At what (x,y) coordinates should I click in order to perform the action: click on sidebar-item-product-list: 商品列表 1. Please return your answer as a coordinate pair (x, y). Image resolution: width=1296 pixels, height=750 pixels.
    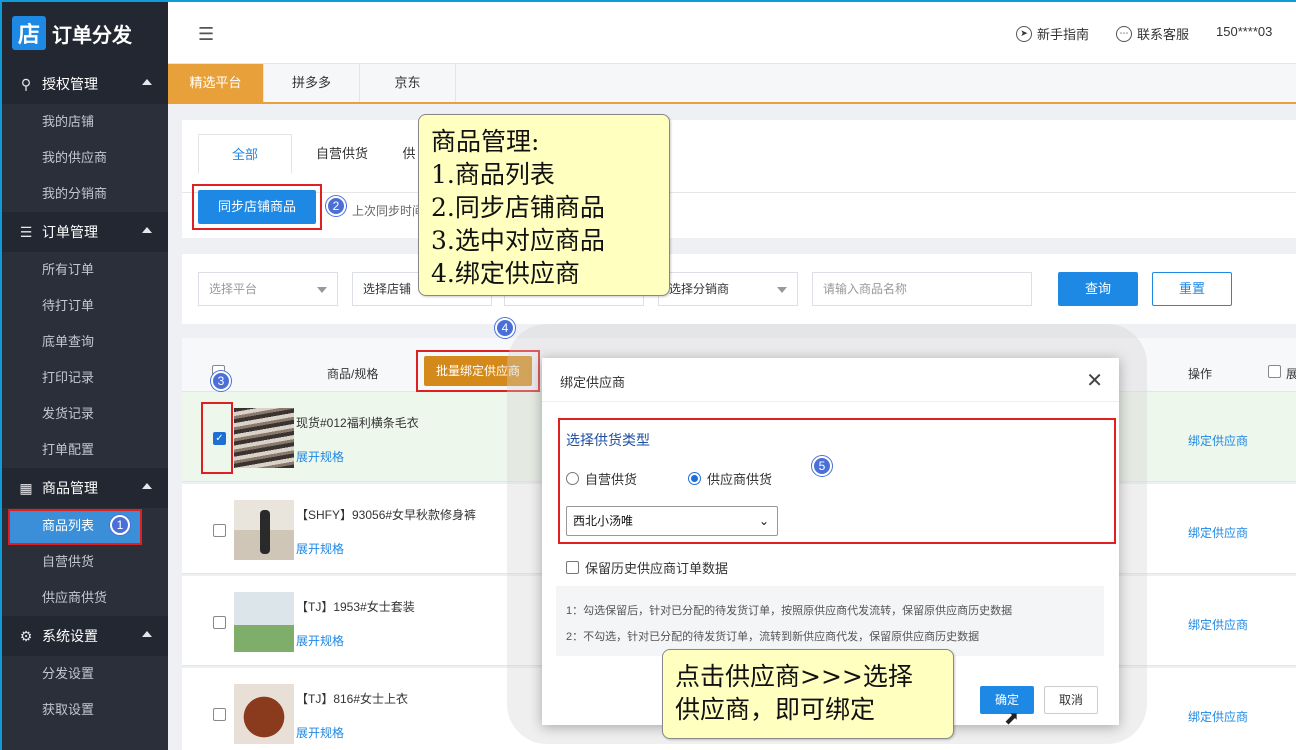
    Looking at the image, I should click on (85, 526).